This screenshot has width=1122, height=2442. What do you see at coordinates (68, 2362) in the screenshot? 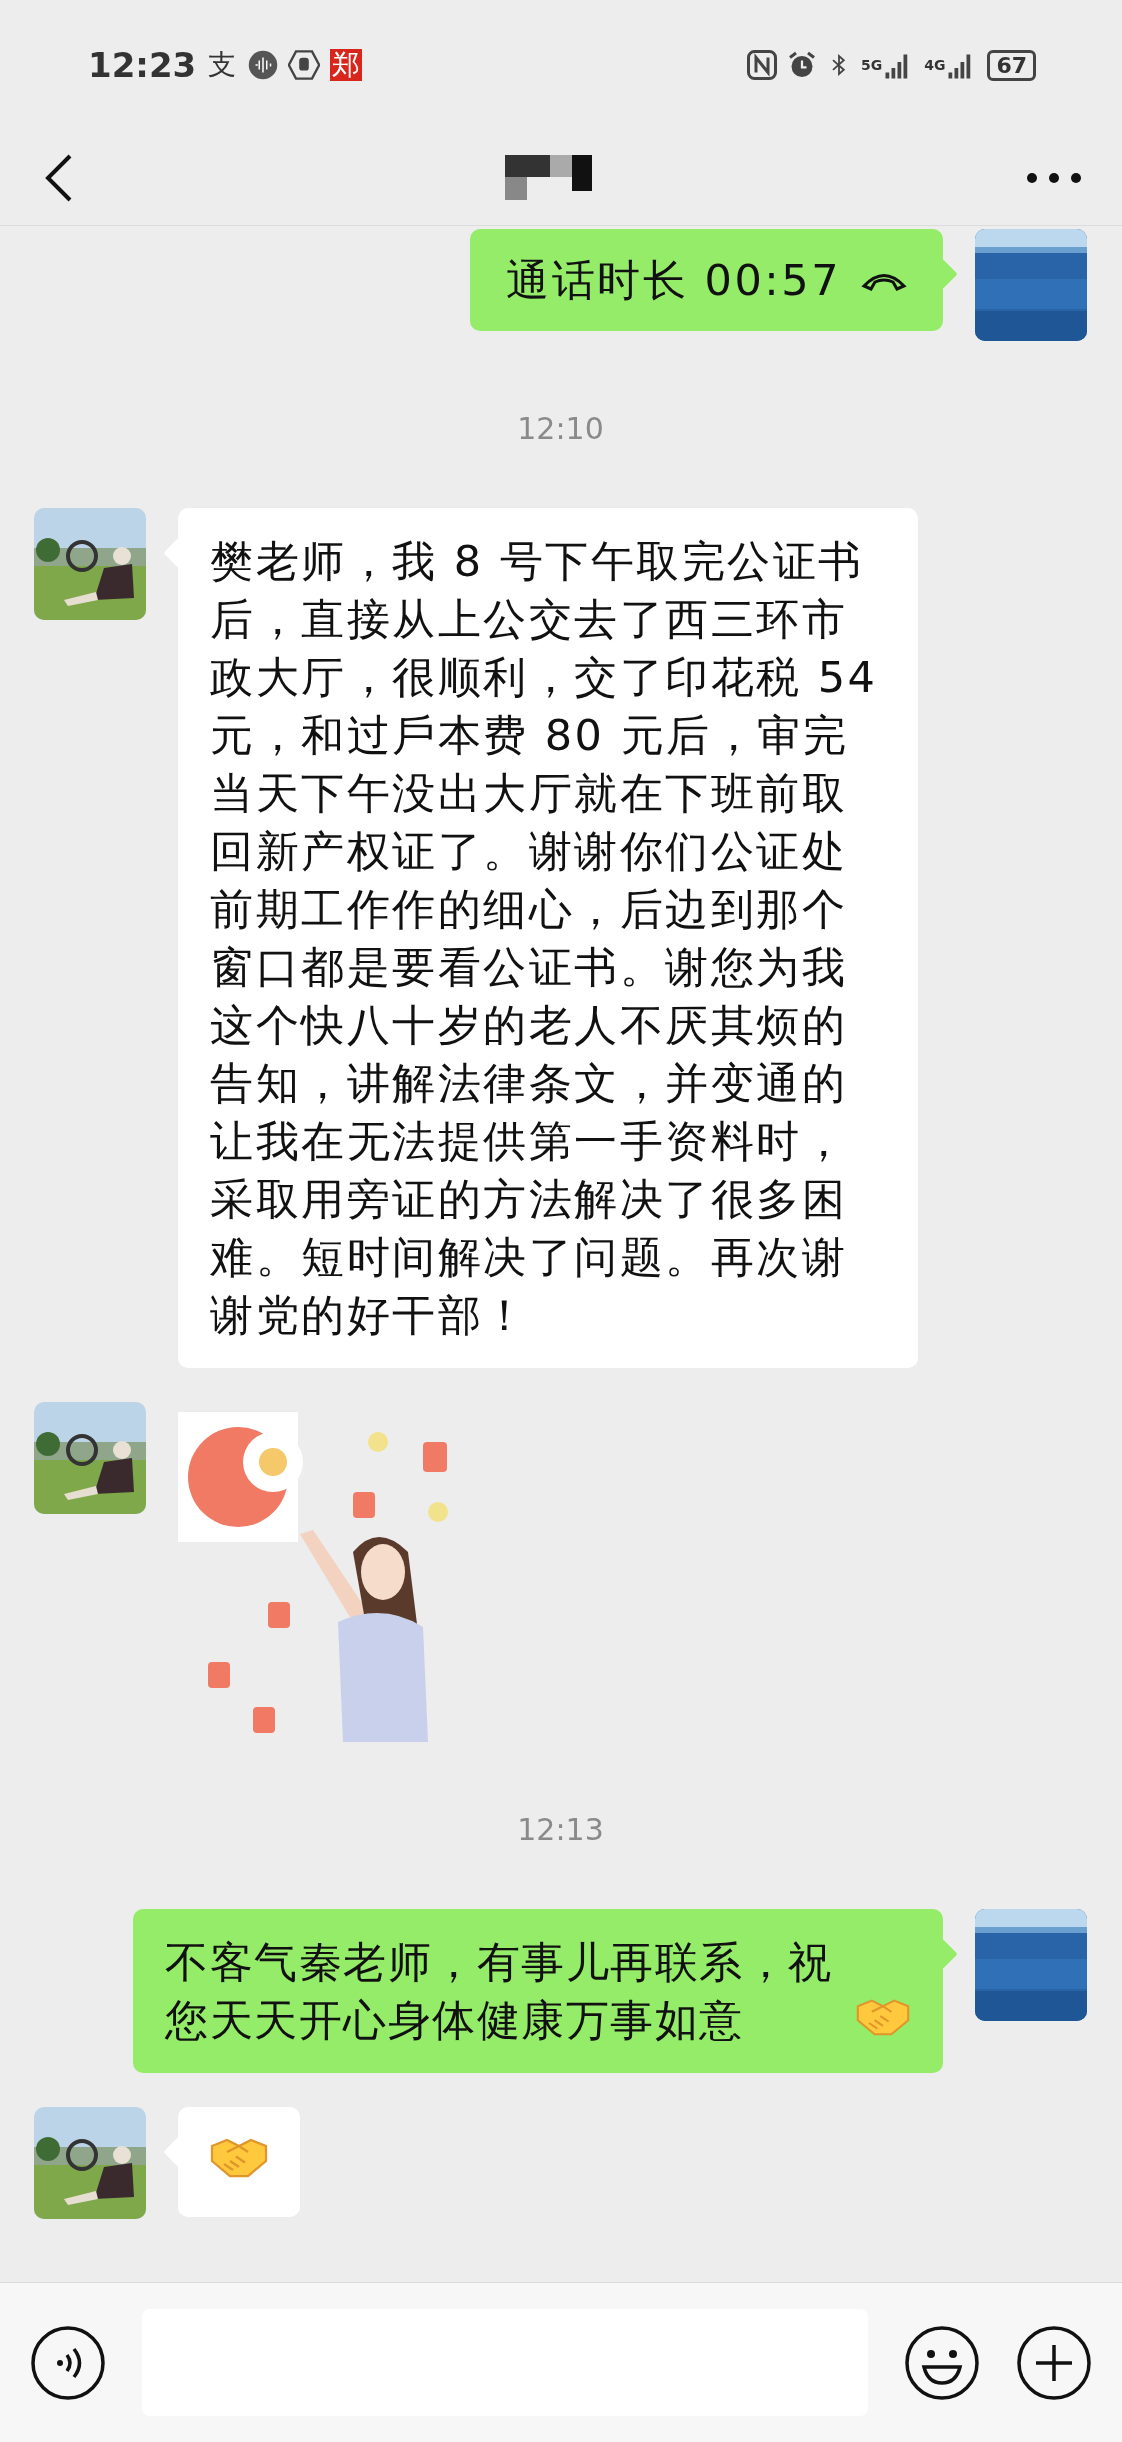
I see `voice-icon` at bounding box center [68, 2362].